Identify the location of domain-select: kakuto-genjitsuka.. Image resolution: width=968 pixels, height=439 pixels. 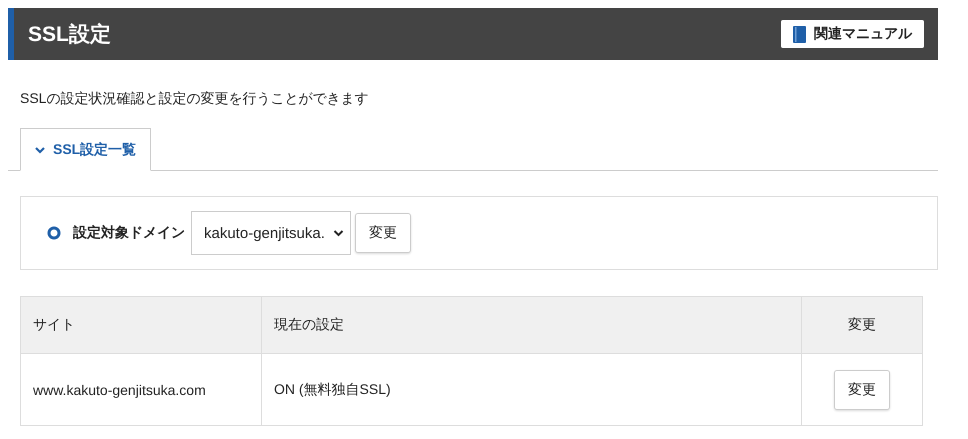
(271, 233).